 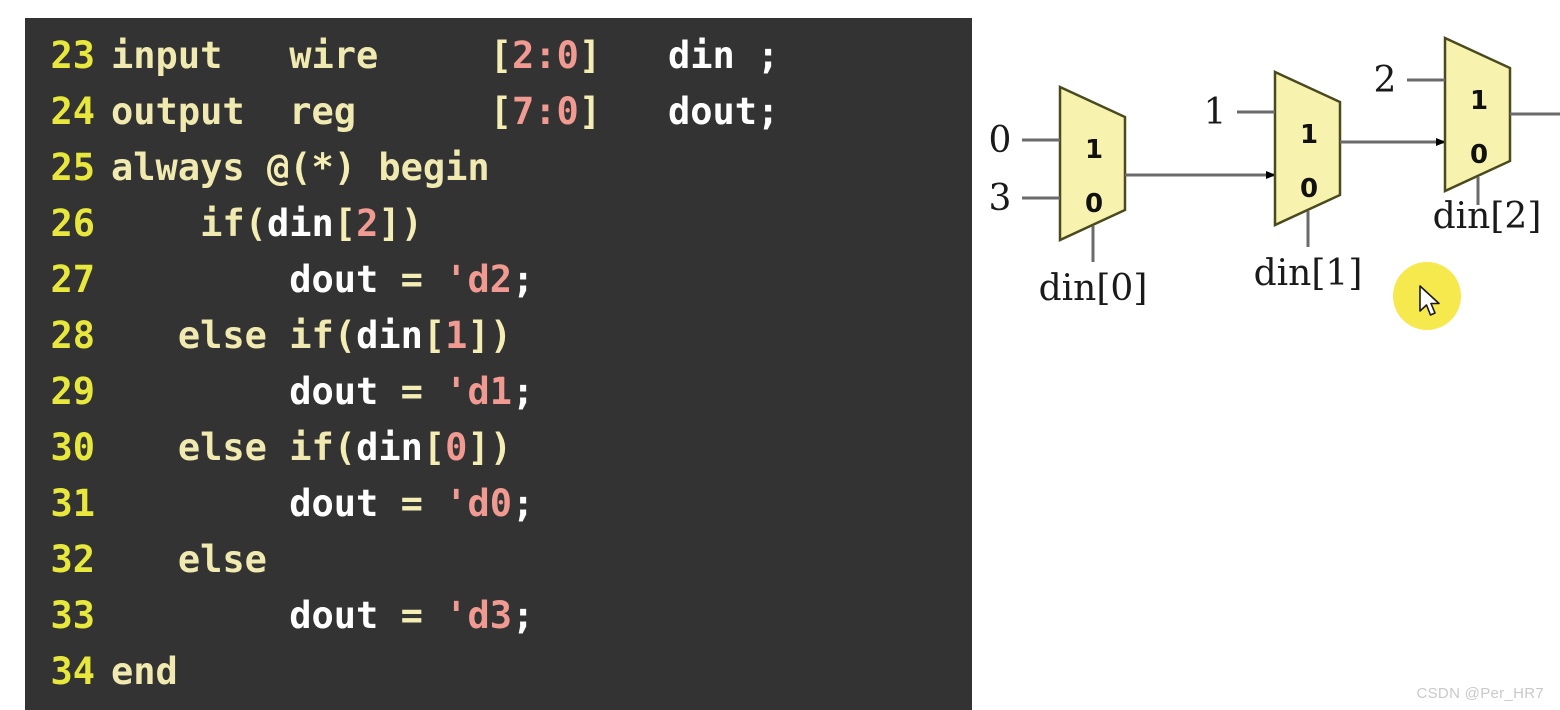 I want to click on code-line-text: dout = 'd2;, so click(x=322, y=280).